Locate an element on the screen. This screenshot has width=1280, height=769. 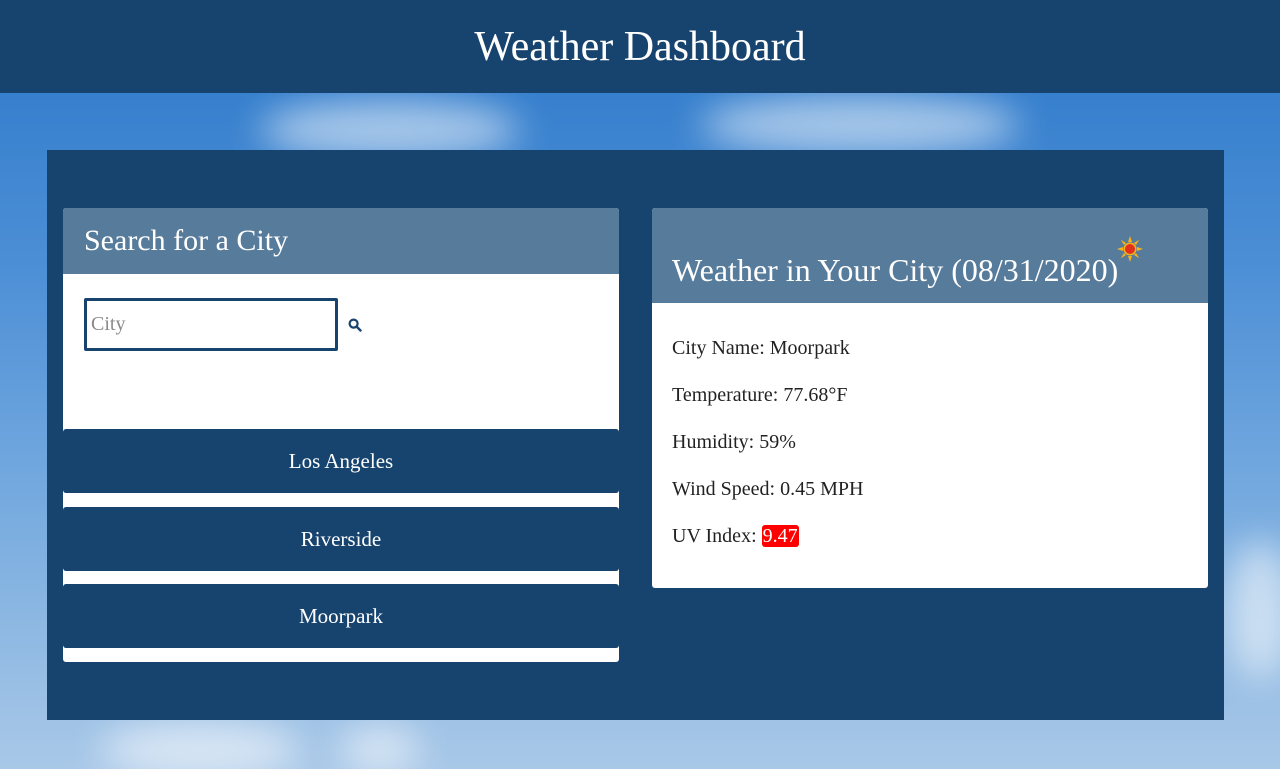
weather-card-title: Weather in Your City (08/31/2020) is located at coordinates (895, 270).